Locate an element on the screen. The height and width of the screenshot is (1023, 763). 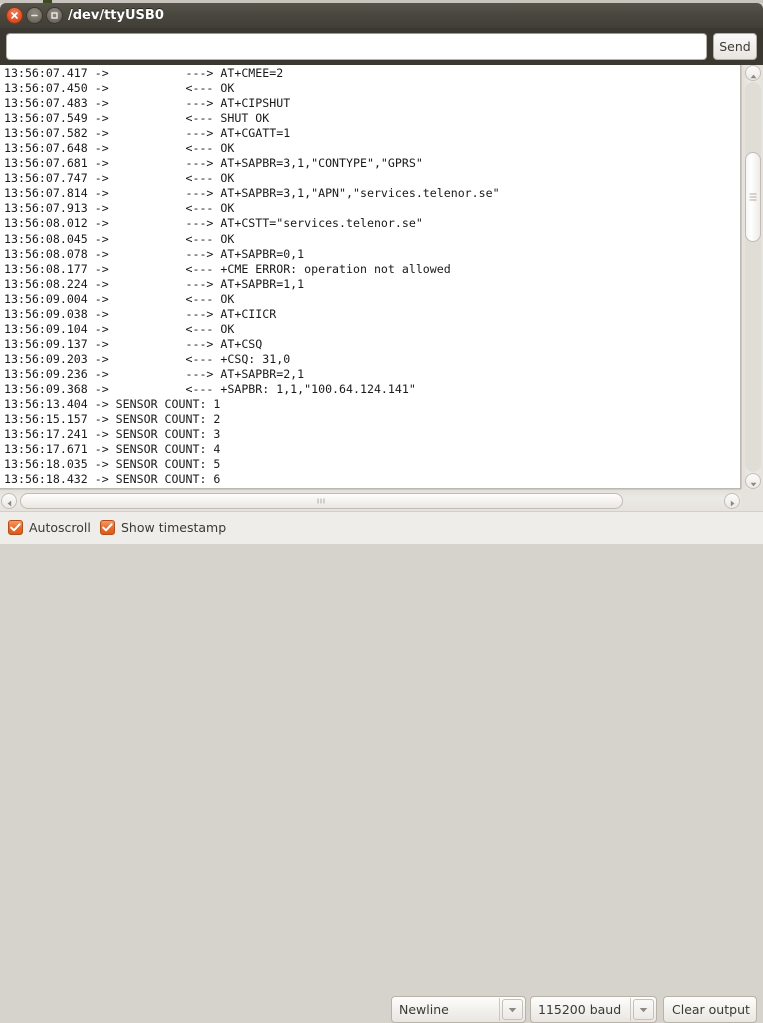
scrollbar-corner is located at coordinates (752, 500).